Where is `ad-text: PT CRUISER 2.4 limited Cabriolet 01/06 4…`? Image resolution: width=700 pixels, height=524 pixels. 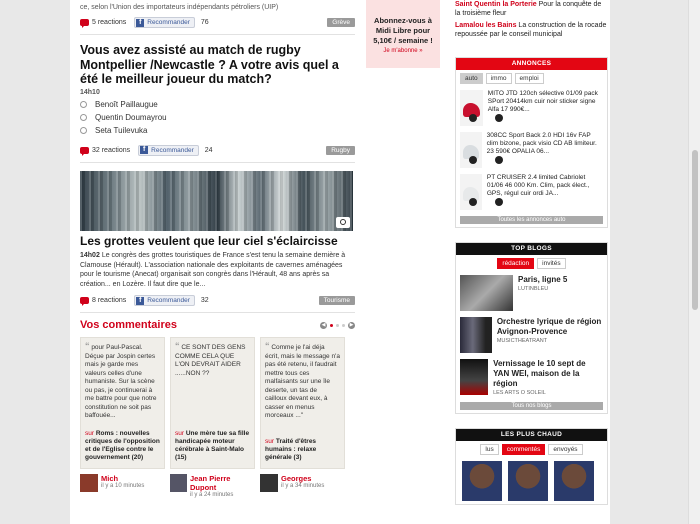 ad-text: PT CRUISER 2.4 limited Cabriolet 01/06 4… is located at coordinates (538, 185).